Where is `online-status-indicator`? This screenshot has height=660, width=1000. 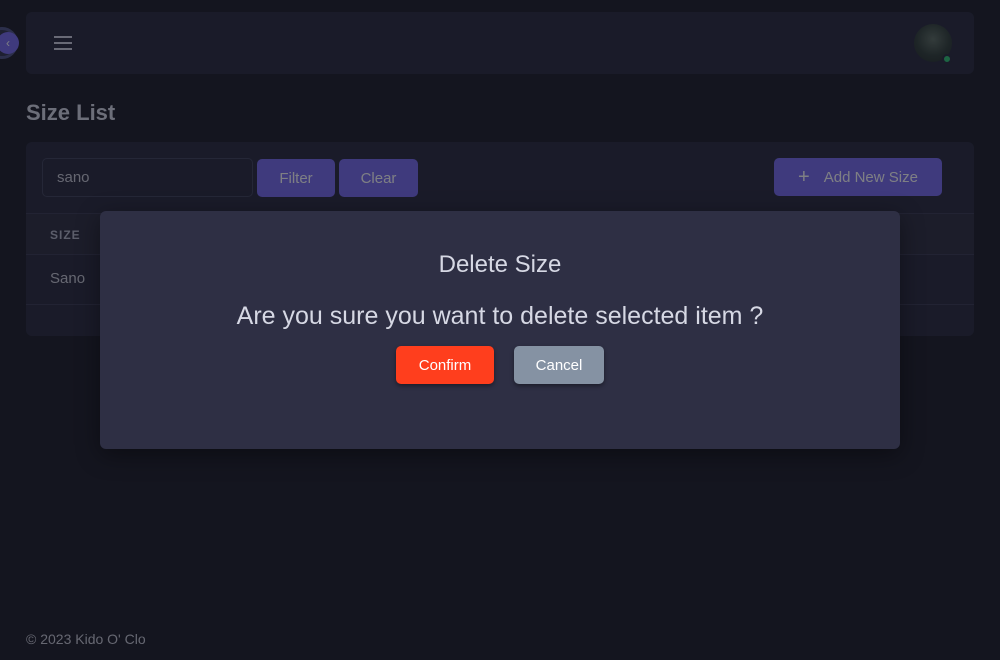 online-status-indicator is located at coordinates (947, 59).